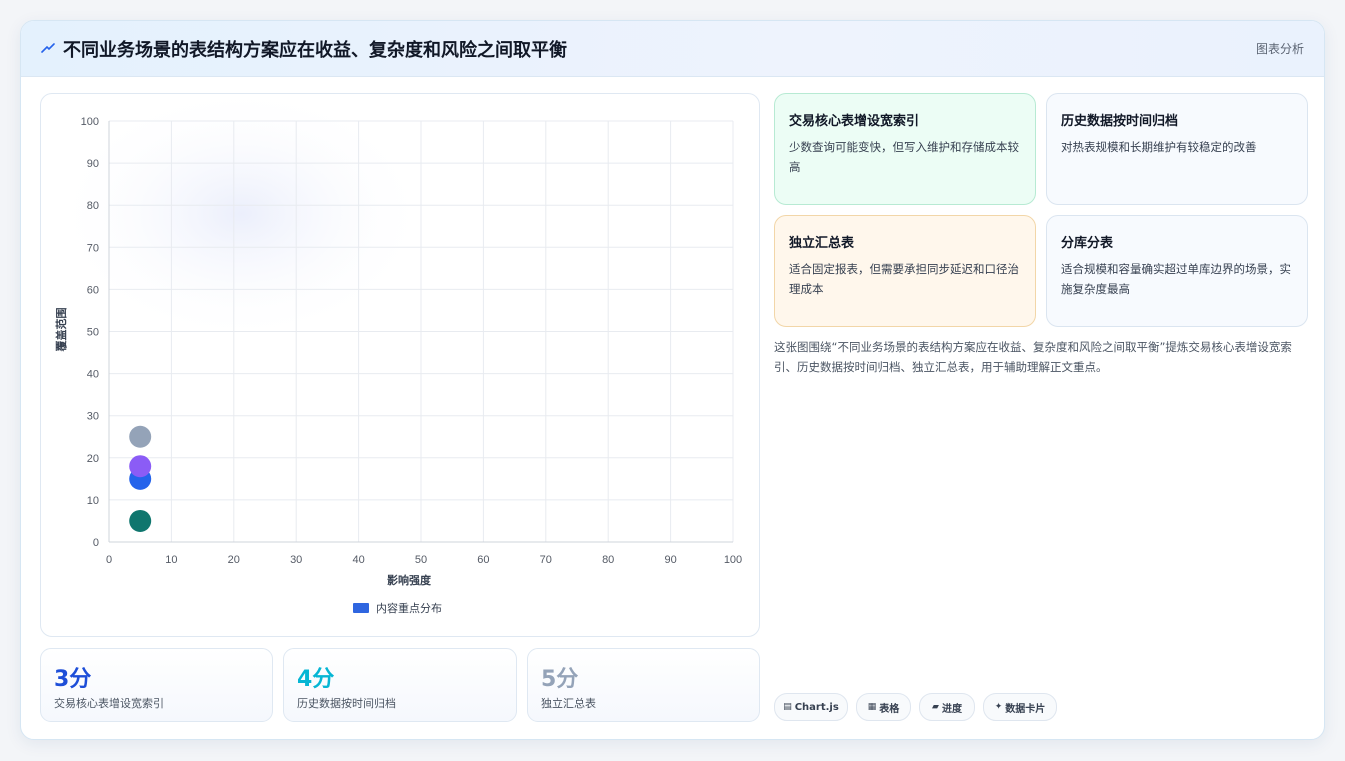 This screenshot has width=1345, height=761. What do you see at coordinates (643, 685) in the screenshot?
I see `stat-card-3: 5分 独立汇总表` at bounding box center [643, 685].